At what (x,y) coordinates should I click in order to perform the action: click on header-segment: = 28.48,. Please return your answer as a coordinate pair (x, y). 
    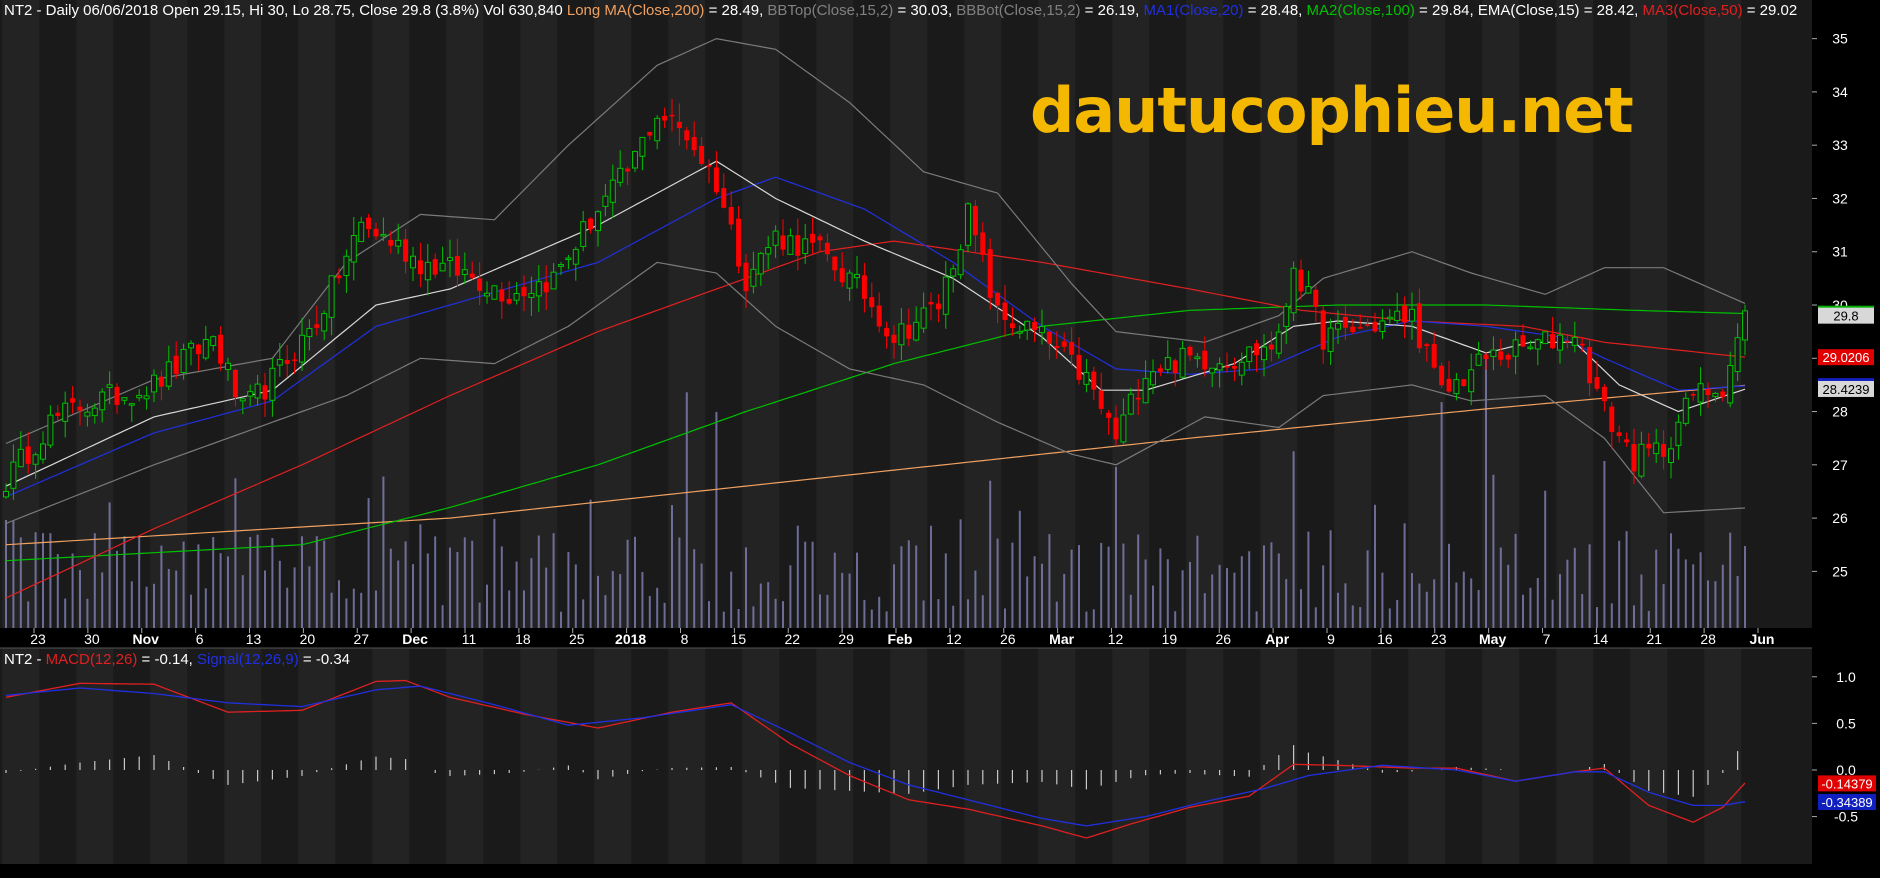
    Looking at the image, I should click on (1275, 10).